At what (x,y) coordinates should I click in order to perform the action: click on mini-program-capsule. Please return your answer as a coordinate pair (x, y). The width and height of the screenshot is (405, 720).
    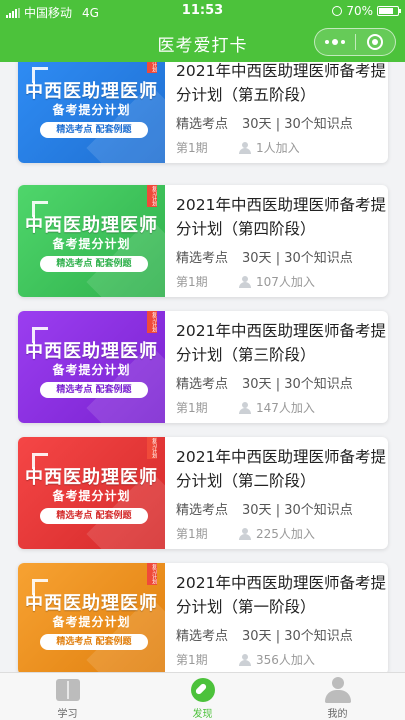
    Looking at the image, I should click on (355, 42).